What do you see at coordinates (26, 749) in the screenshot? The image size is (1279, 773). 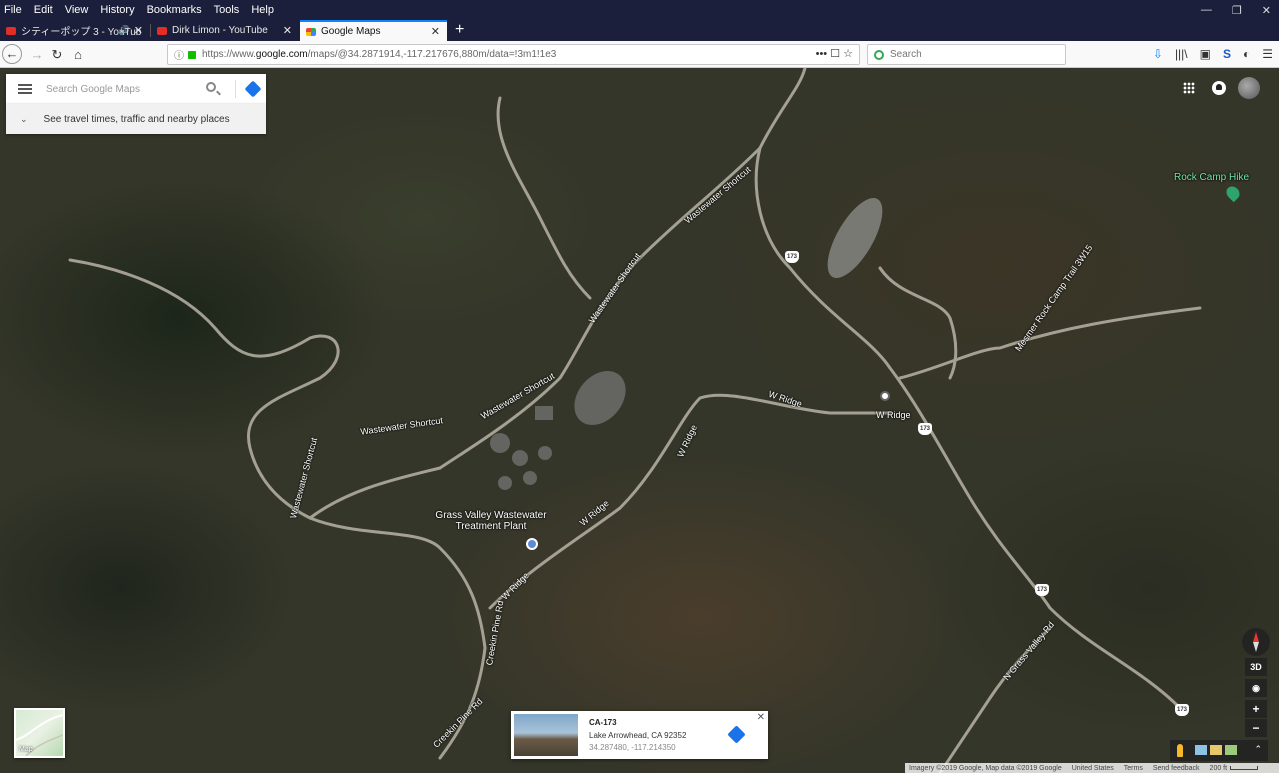 I see `map-type-label: Map` at bounding box center [26, 749].